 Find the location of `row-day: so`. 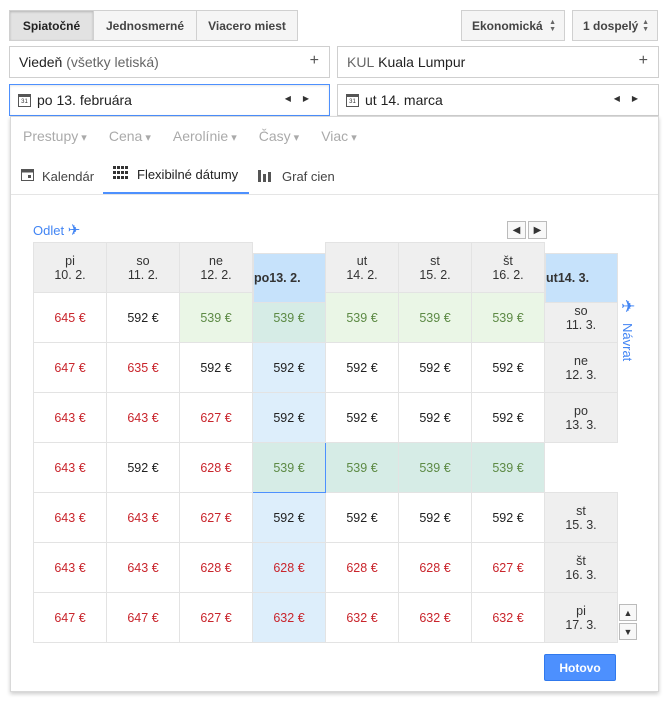

row-day: so is located at coordinates (581, 310).